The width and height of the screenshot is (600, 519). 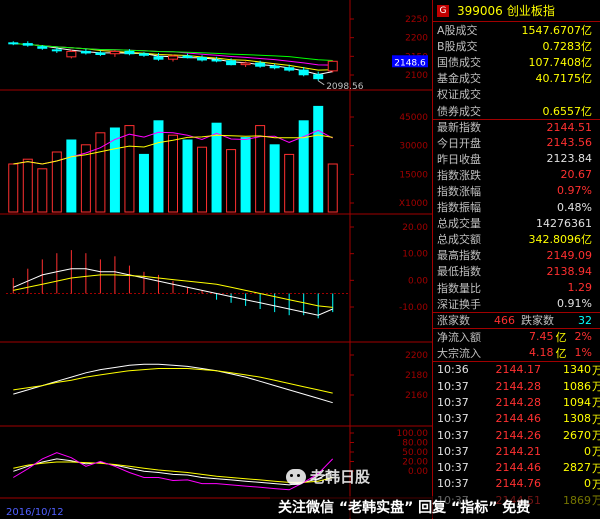 I want to click on up-count: 466, so click(x=504, y=320).